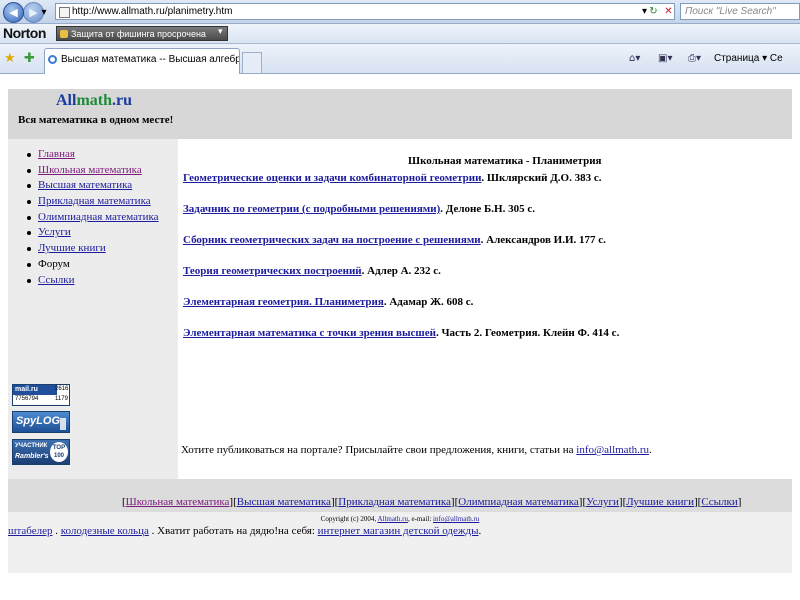 This screenshot has height=600, width=800. I want to click on sidebar-item-label: Олимпиадная математика, so click(98, 217).